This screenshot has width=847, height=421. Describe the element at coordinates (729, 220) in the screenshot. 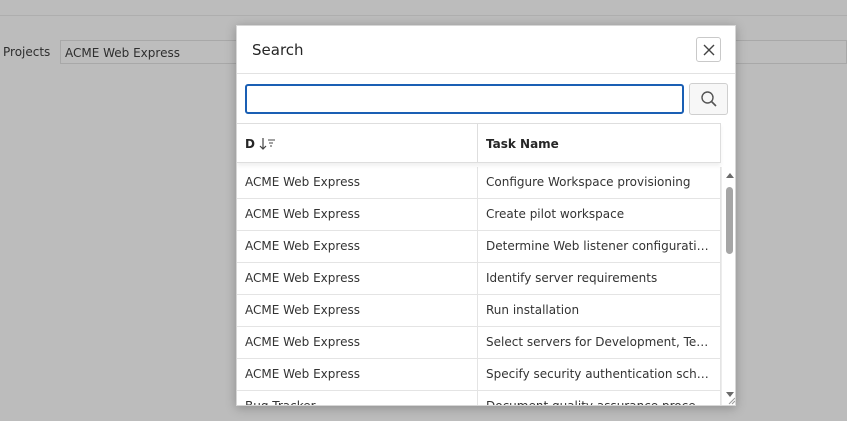

I see `scroll-thumb` at that location.